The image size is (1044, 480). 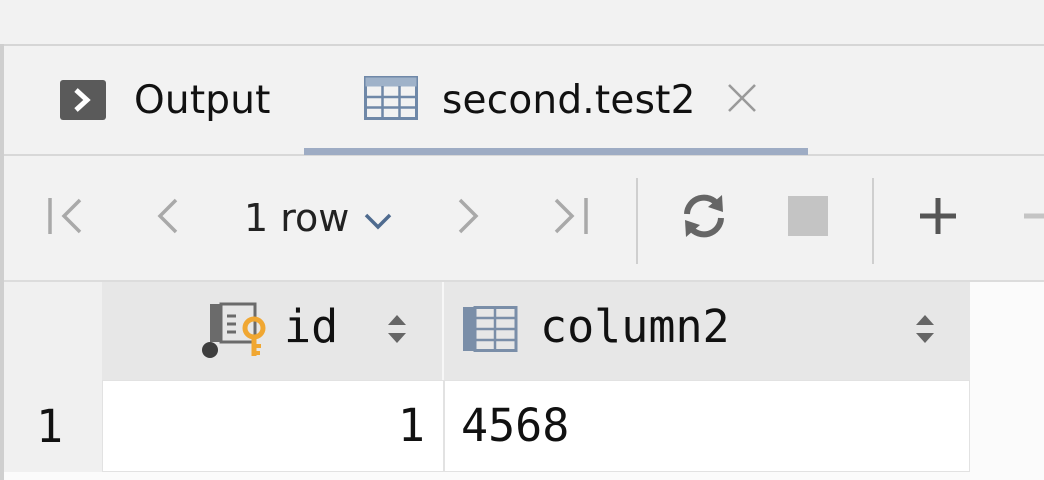 What do you see at coordinates (556, 151) in the screenshot?
I see `active-tab-indicator` at bounding box center [556, 151].